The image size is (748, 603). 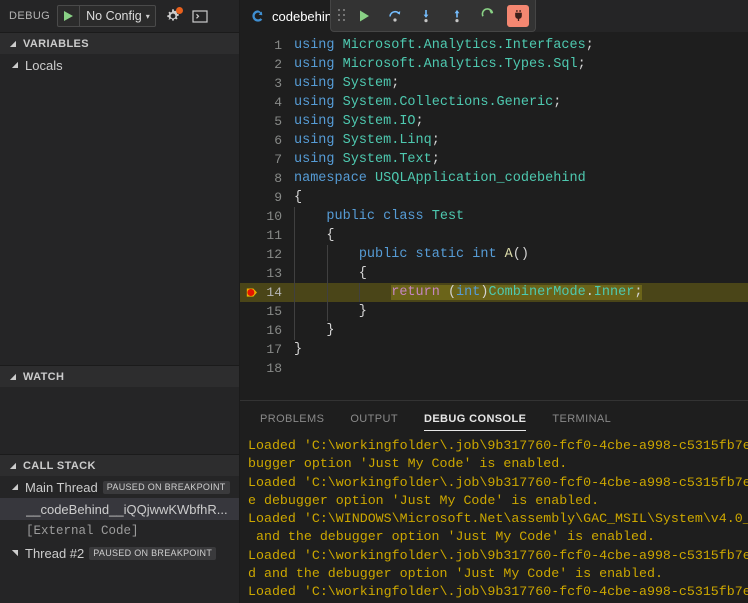 What do you see at coordinates (119, 376) in the screenshot?
I see `section-header-watch: ◢ WATCH` at bounding box center [119, 376].